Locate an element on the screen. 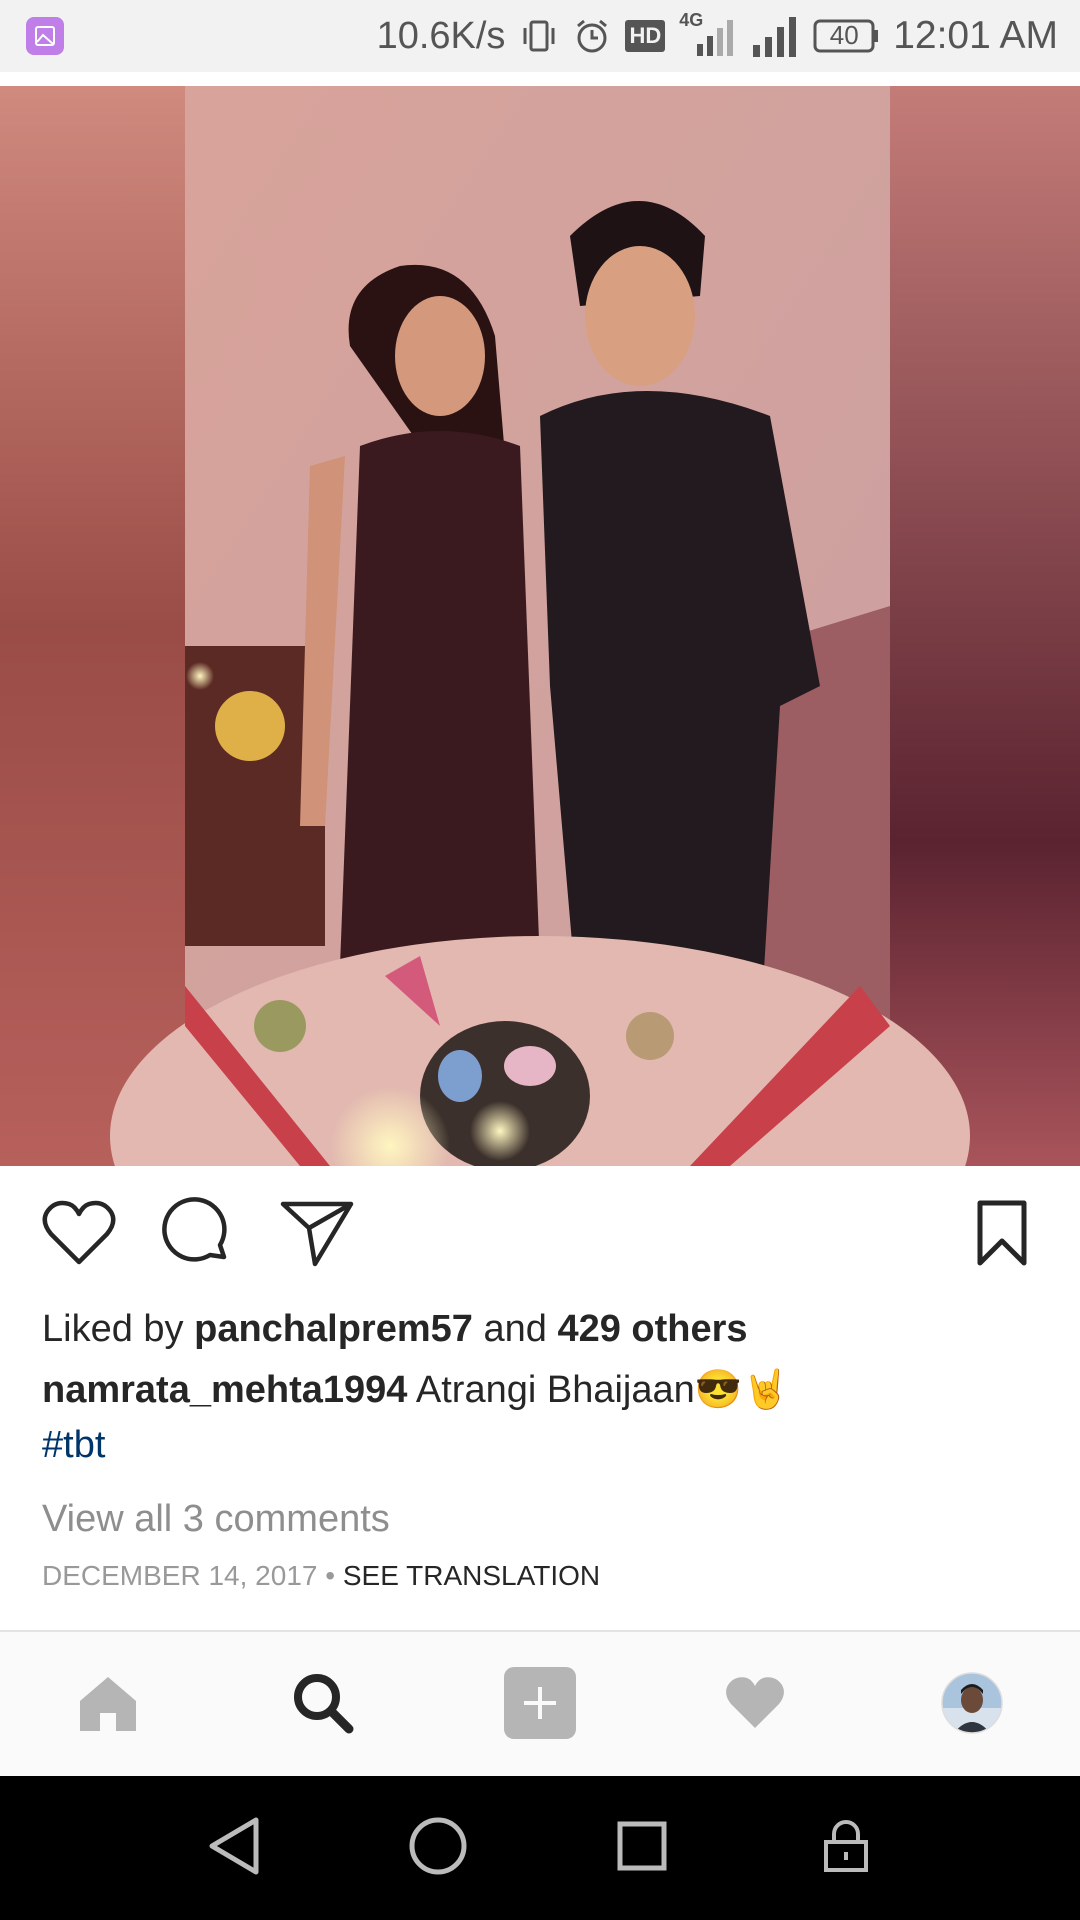 Image resolution: width=1080 pixels, height=1920 pixels. back-icon is located at coordinates (234, 1848).